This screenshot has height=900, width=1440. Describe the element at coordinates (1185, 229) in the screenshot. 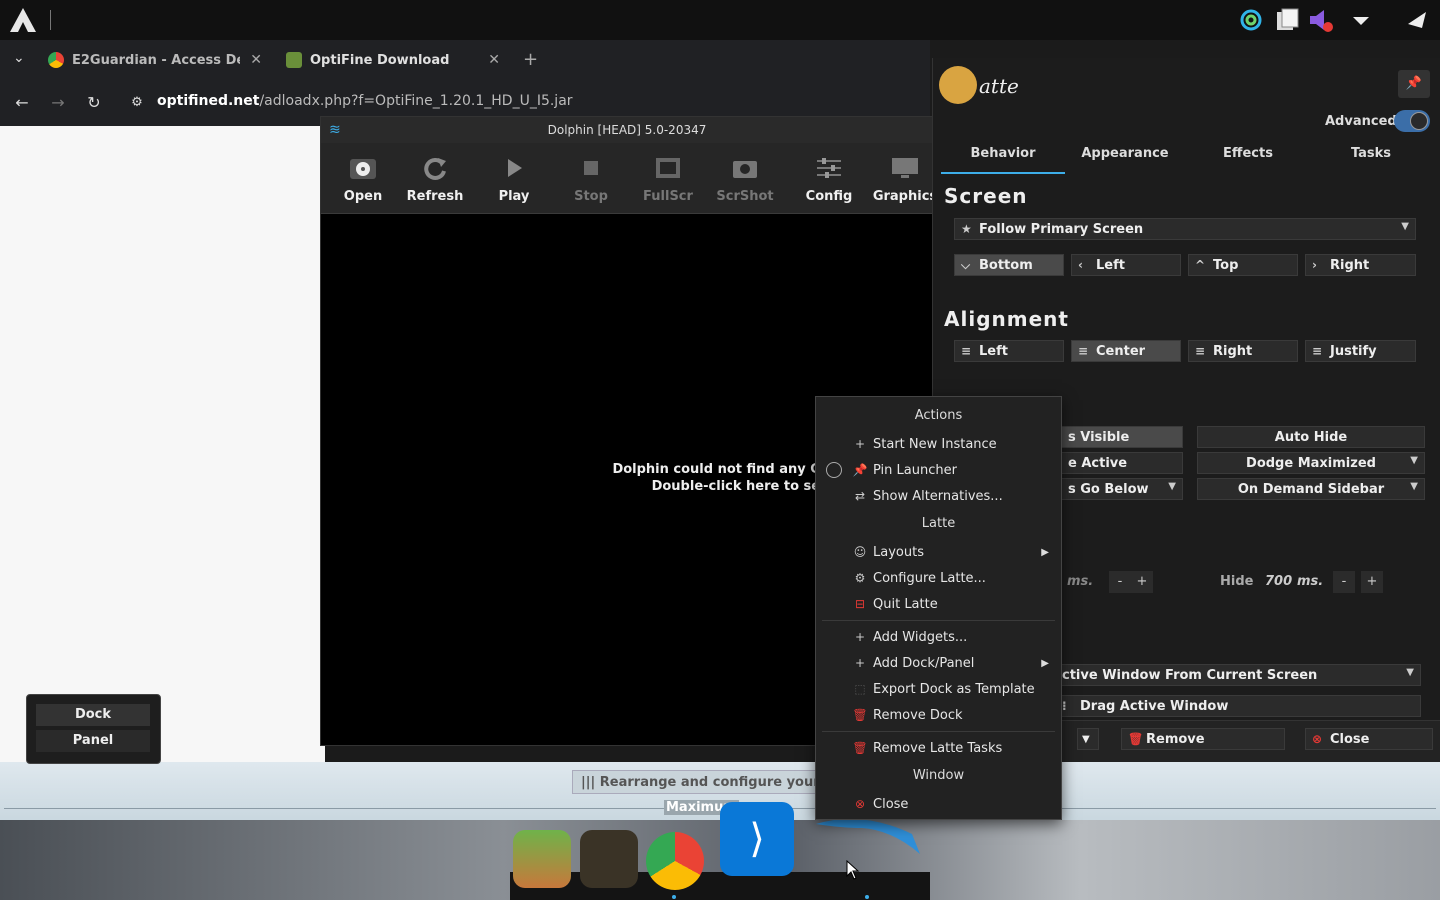

I see `screen-select: ★ Follow Primary Screen ▼` at that location.